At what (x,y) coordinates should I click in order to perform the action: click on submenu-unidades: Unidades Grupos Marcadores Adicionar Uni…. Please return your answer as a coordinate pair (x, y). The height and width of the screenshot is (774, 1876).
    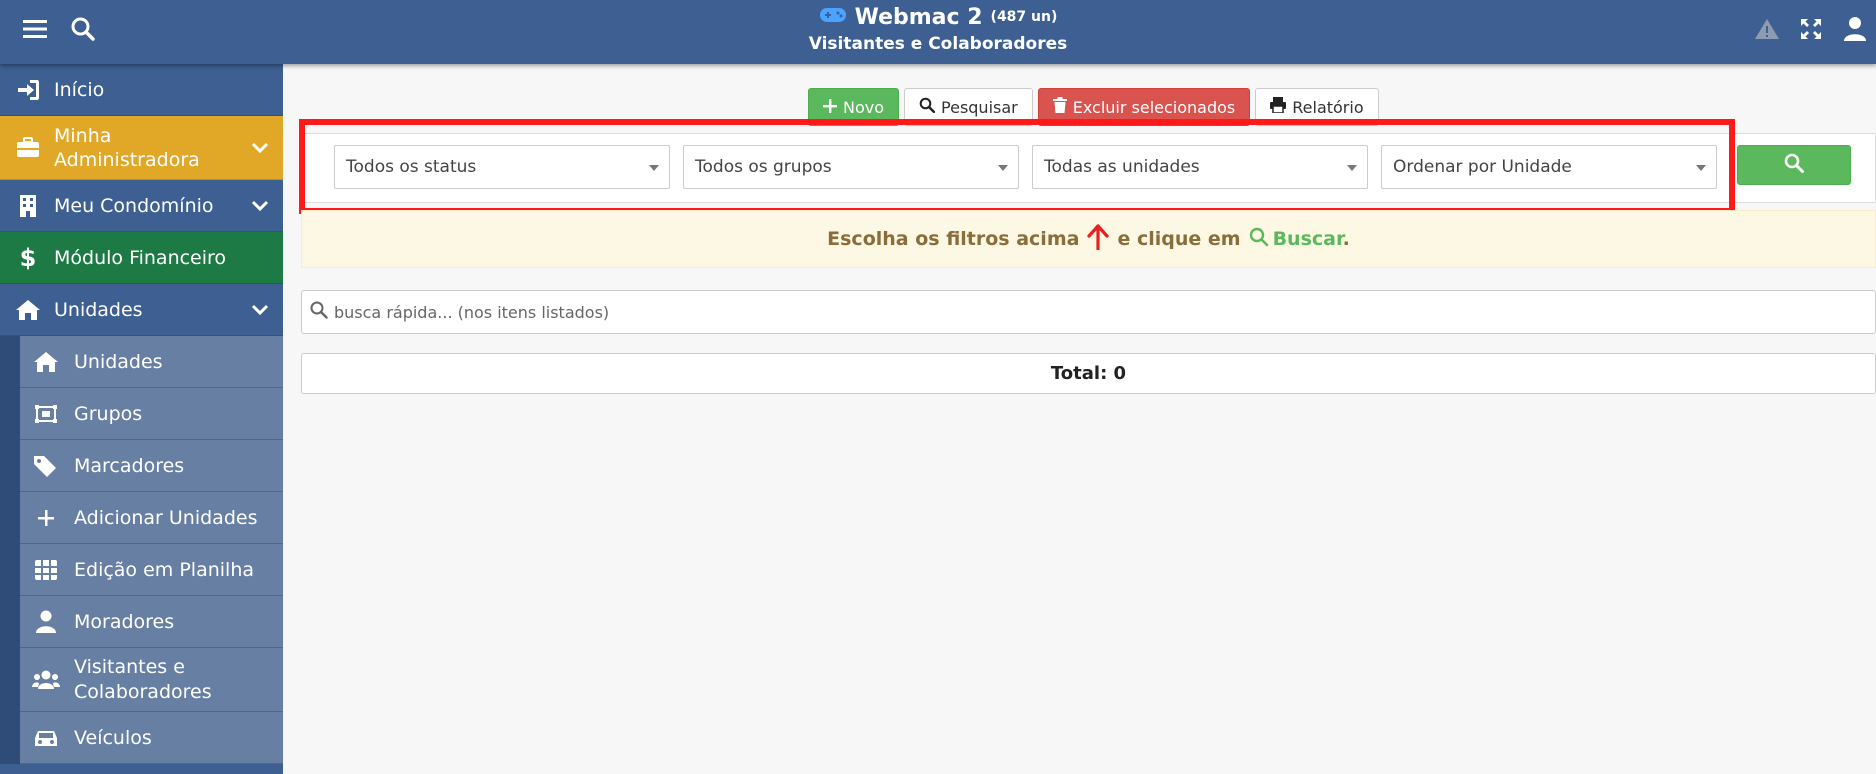
    Looking at the image, I should click on (141, 550).